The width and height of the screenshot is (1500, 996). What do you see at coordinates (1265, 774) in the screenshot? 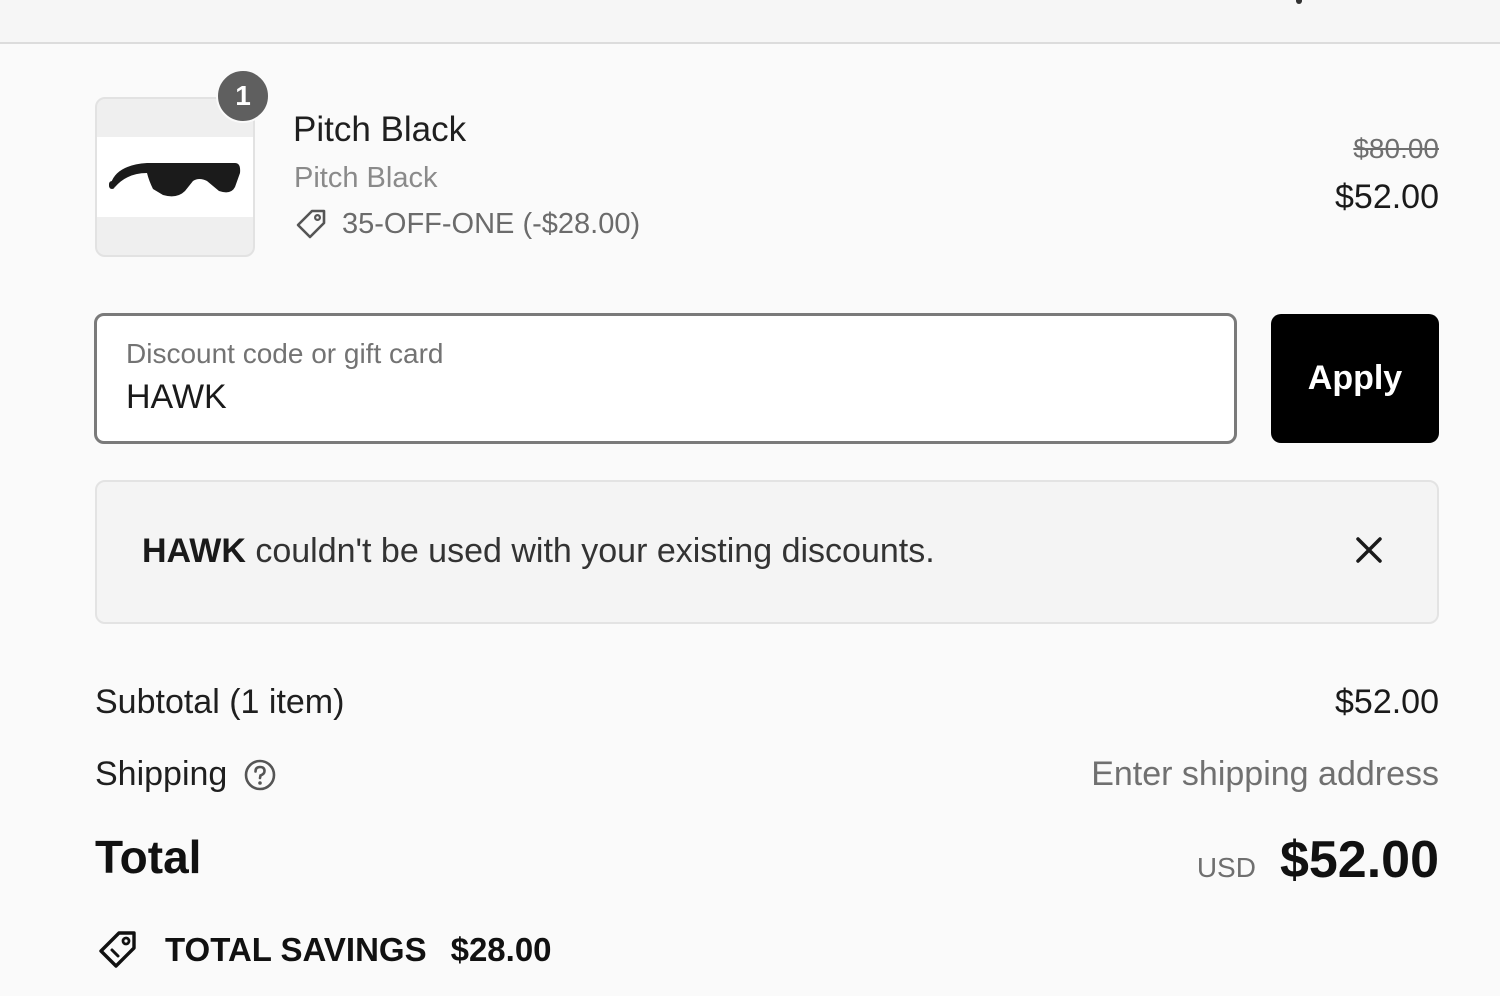
I see `shipping-value: Enter shipping address` at bounding box center [1265, 774].